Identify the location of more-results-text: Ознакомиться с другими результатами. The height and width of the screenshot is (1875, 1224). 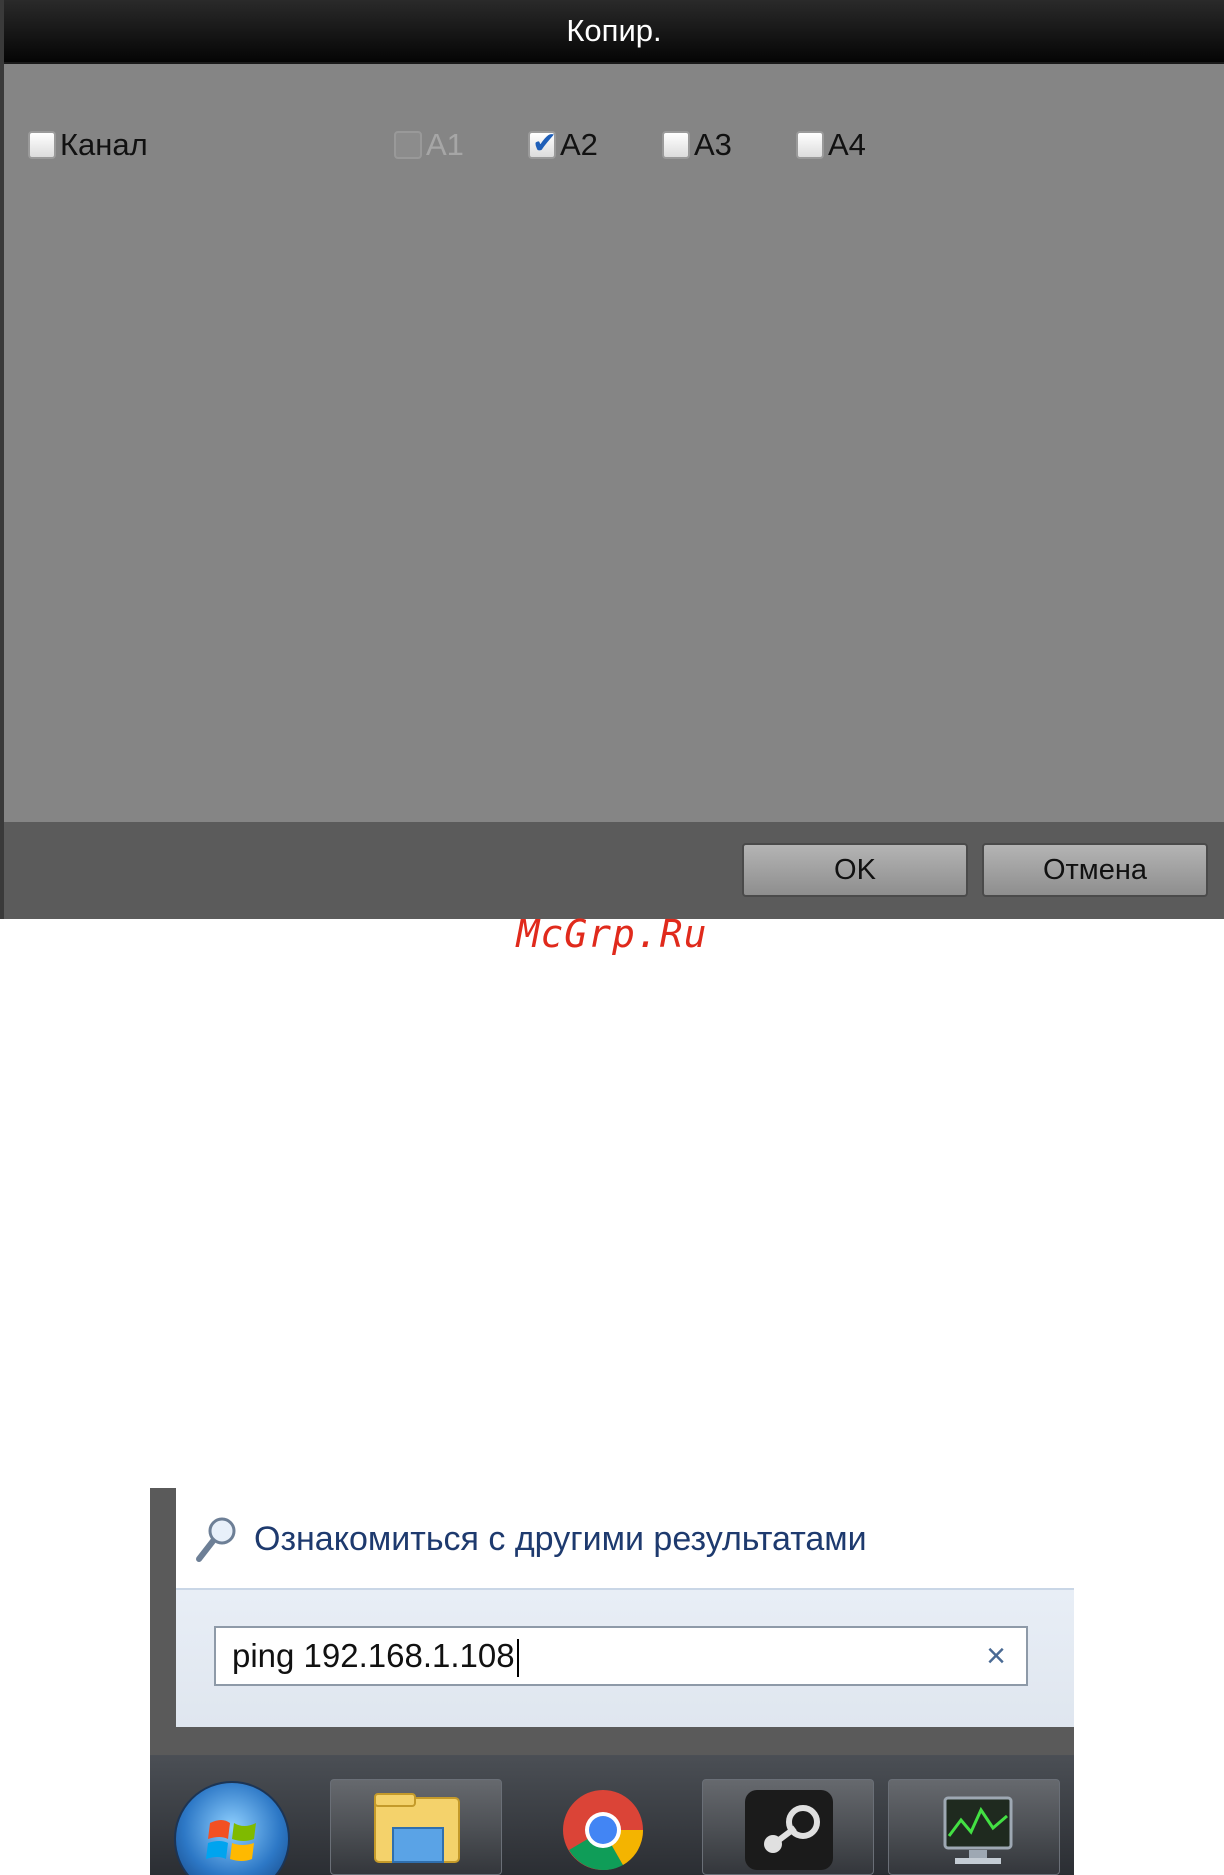
(560, 1538).